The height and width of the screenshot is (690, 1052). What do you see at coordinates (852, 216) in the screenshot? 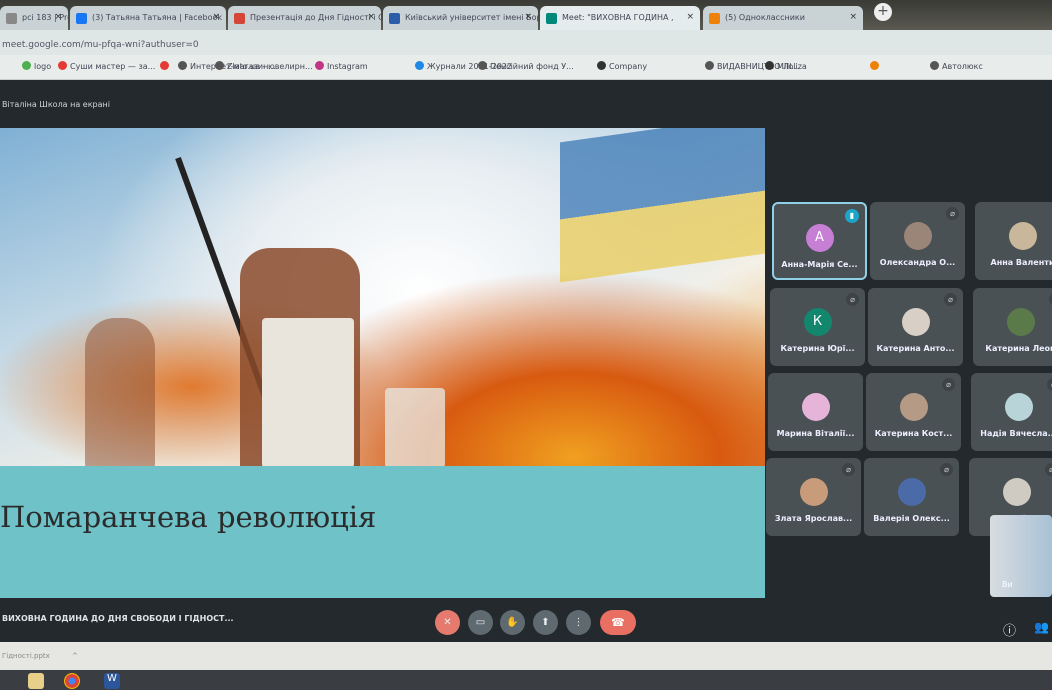
I see `speaking-icon: ▮` at bounding box center [852, 216].